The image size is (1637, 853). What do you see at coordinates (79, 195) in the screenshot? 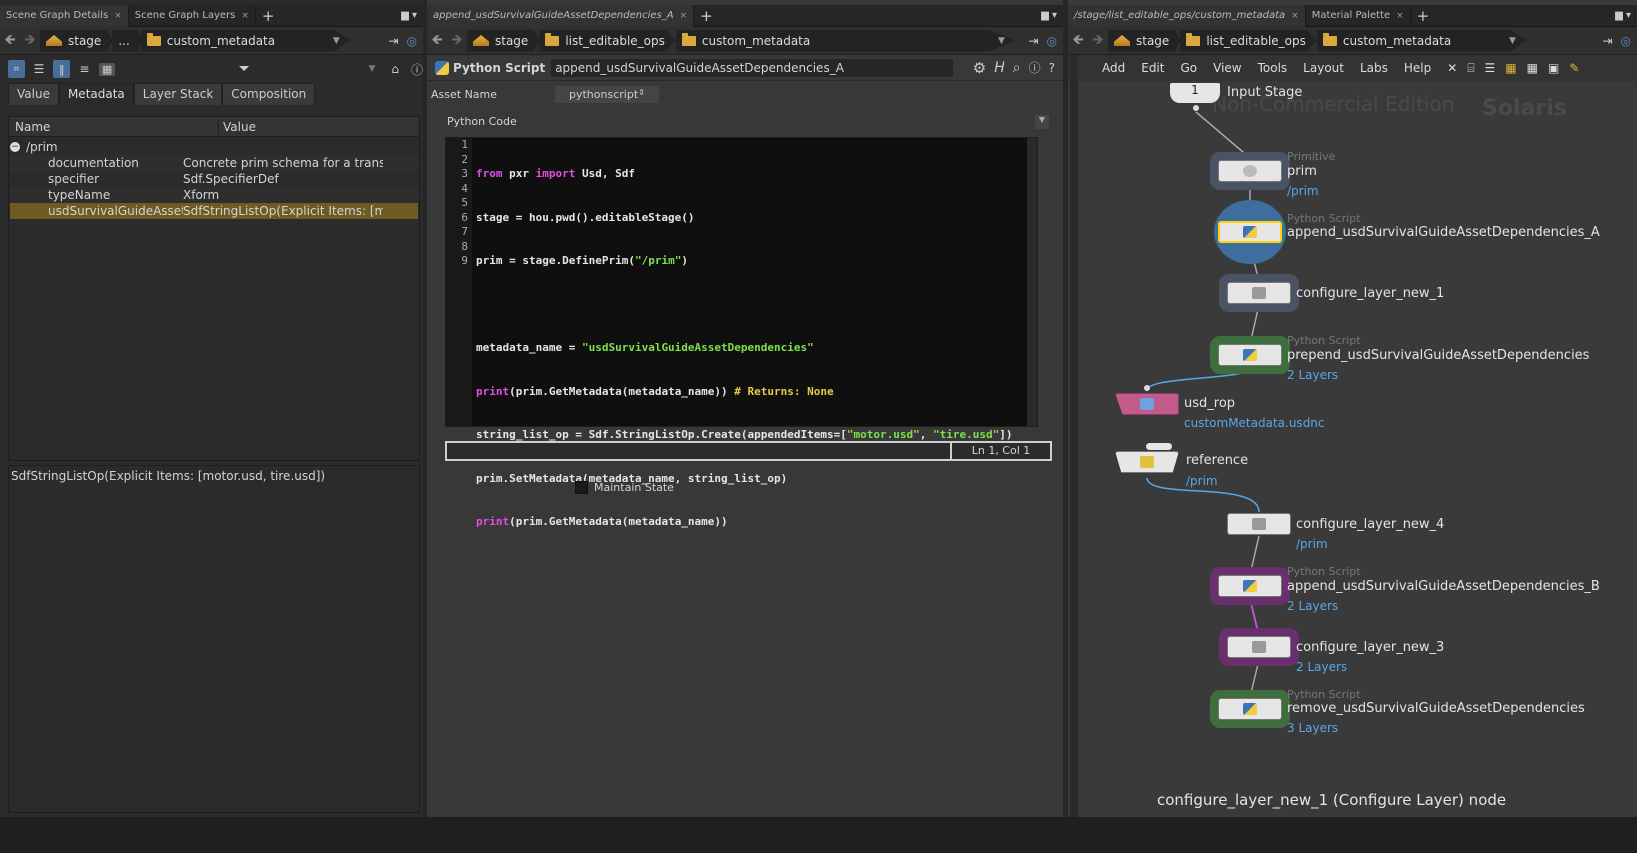
I see `row-name: typeName` at bounding box center [79, 195].